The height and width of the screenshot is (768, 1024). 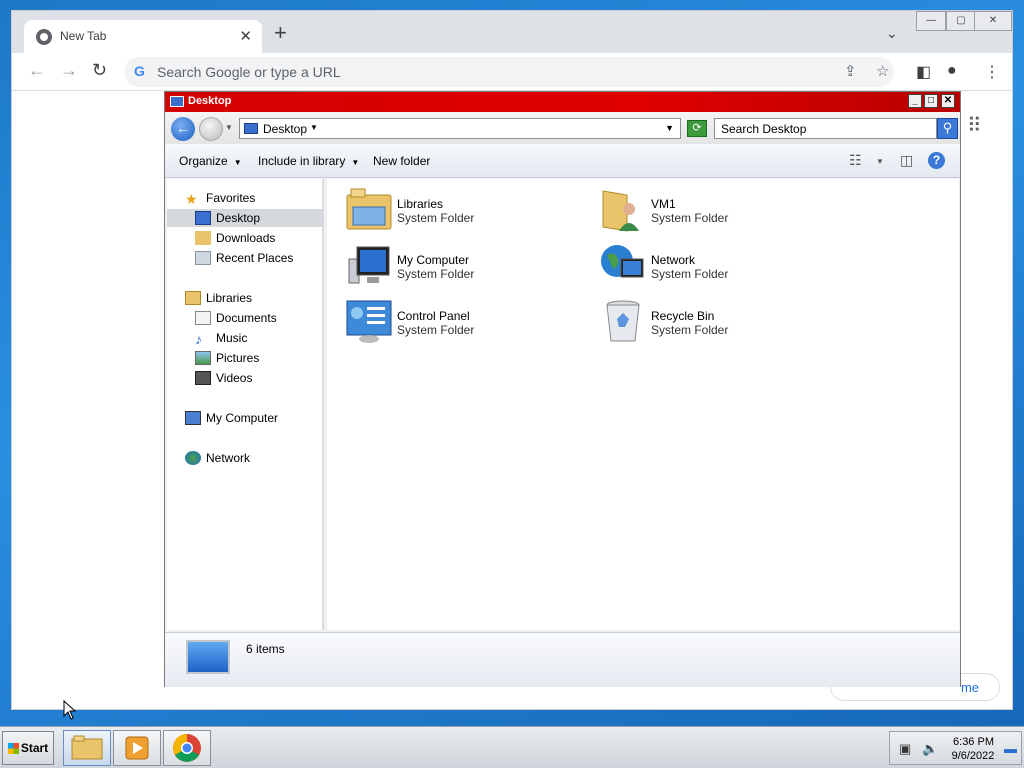 What do you see at coordinates (892, 33) in the screenshot?
I see `tab-search-chevron-icon: ⌄` at bounding box center [892, 33].